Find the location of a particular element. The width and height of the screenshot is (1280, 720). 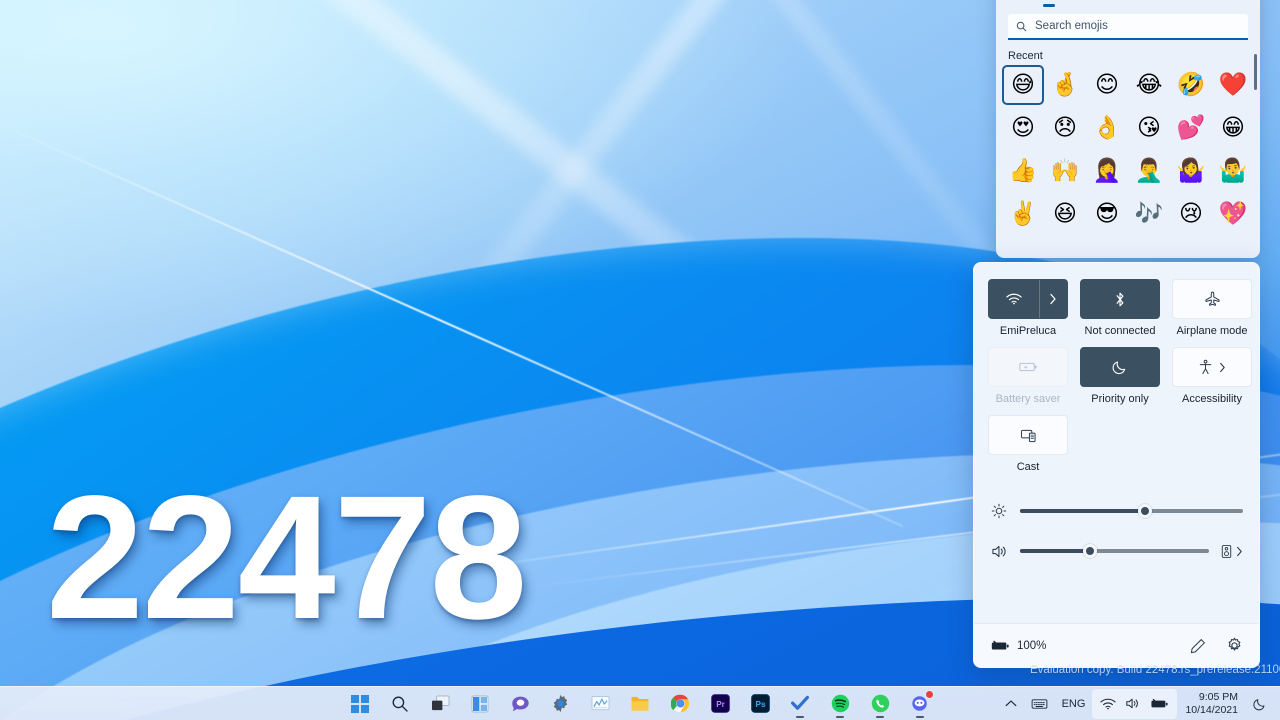

accessibility-chevron-right-icon is located at coordinates (1222, 367).